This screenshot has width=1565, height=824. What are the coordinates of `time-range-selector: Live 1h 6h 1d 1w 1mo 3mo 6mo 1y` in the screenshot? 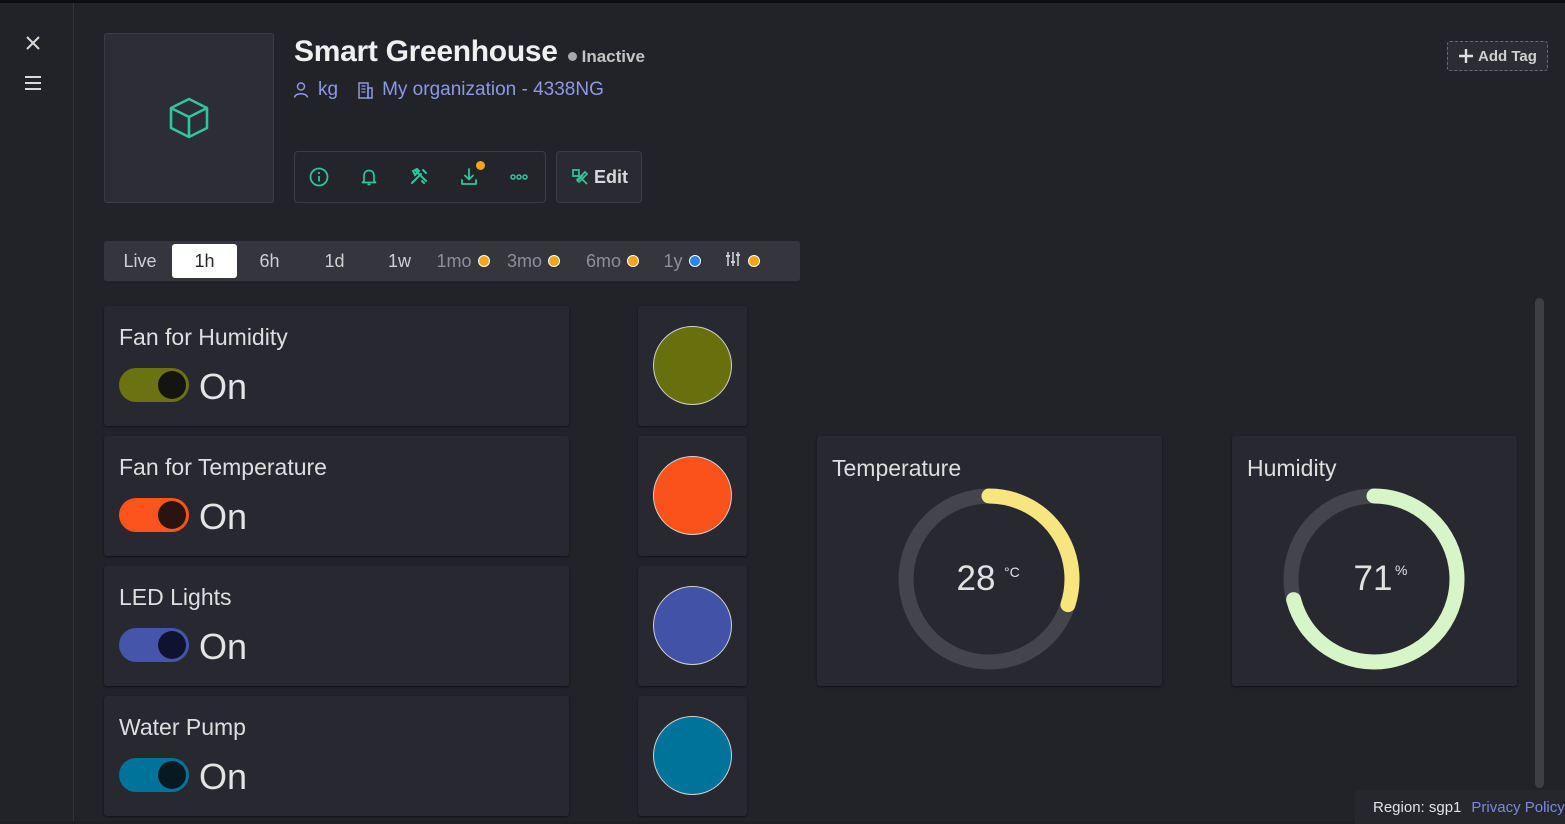 It's located at (452, 261).